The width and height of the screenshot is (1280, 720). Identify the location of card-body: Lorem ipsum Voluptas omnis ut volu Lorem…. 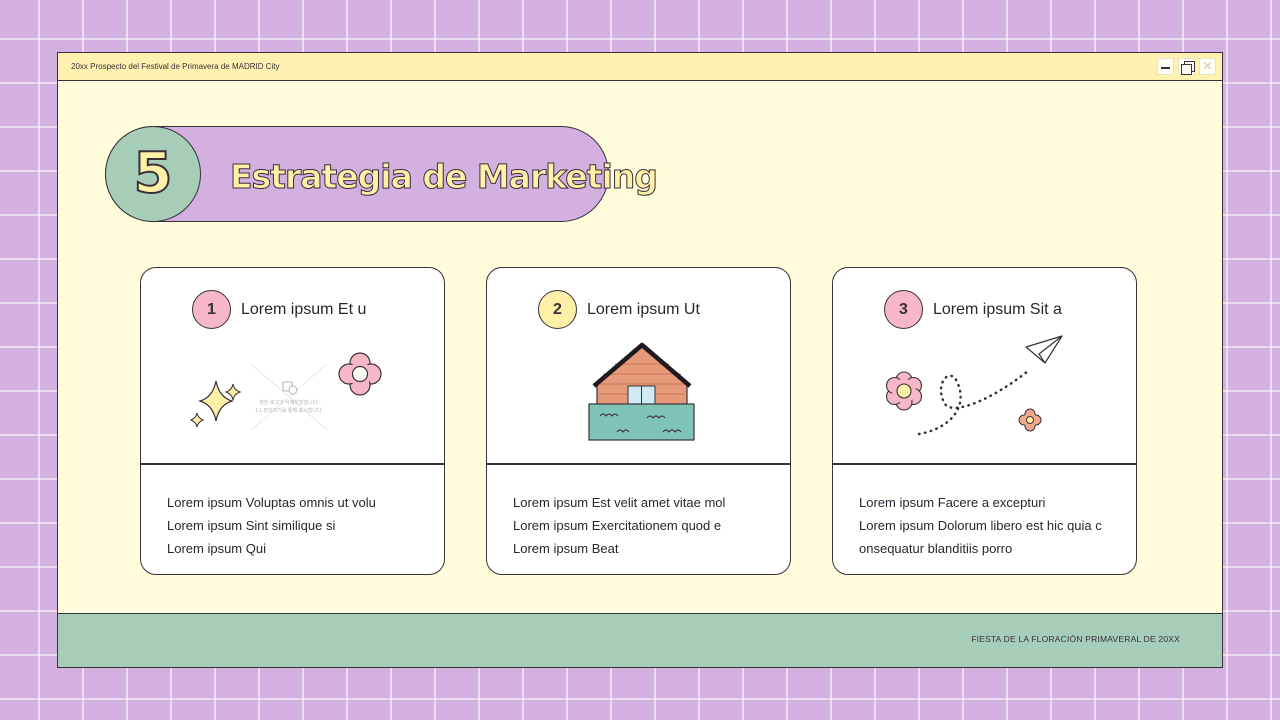
(301, 525).